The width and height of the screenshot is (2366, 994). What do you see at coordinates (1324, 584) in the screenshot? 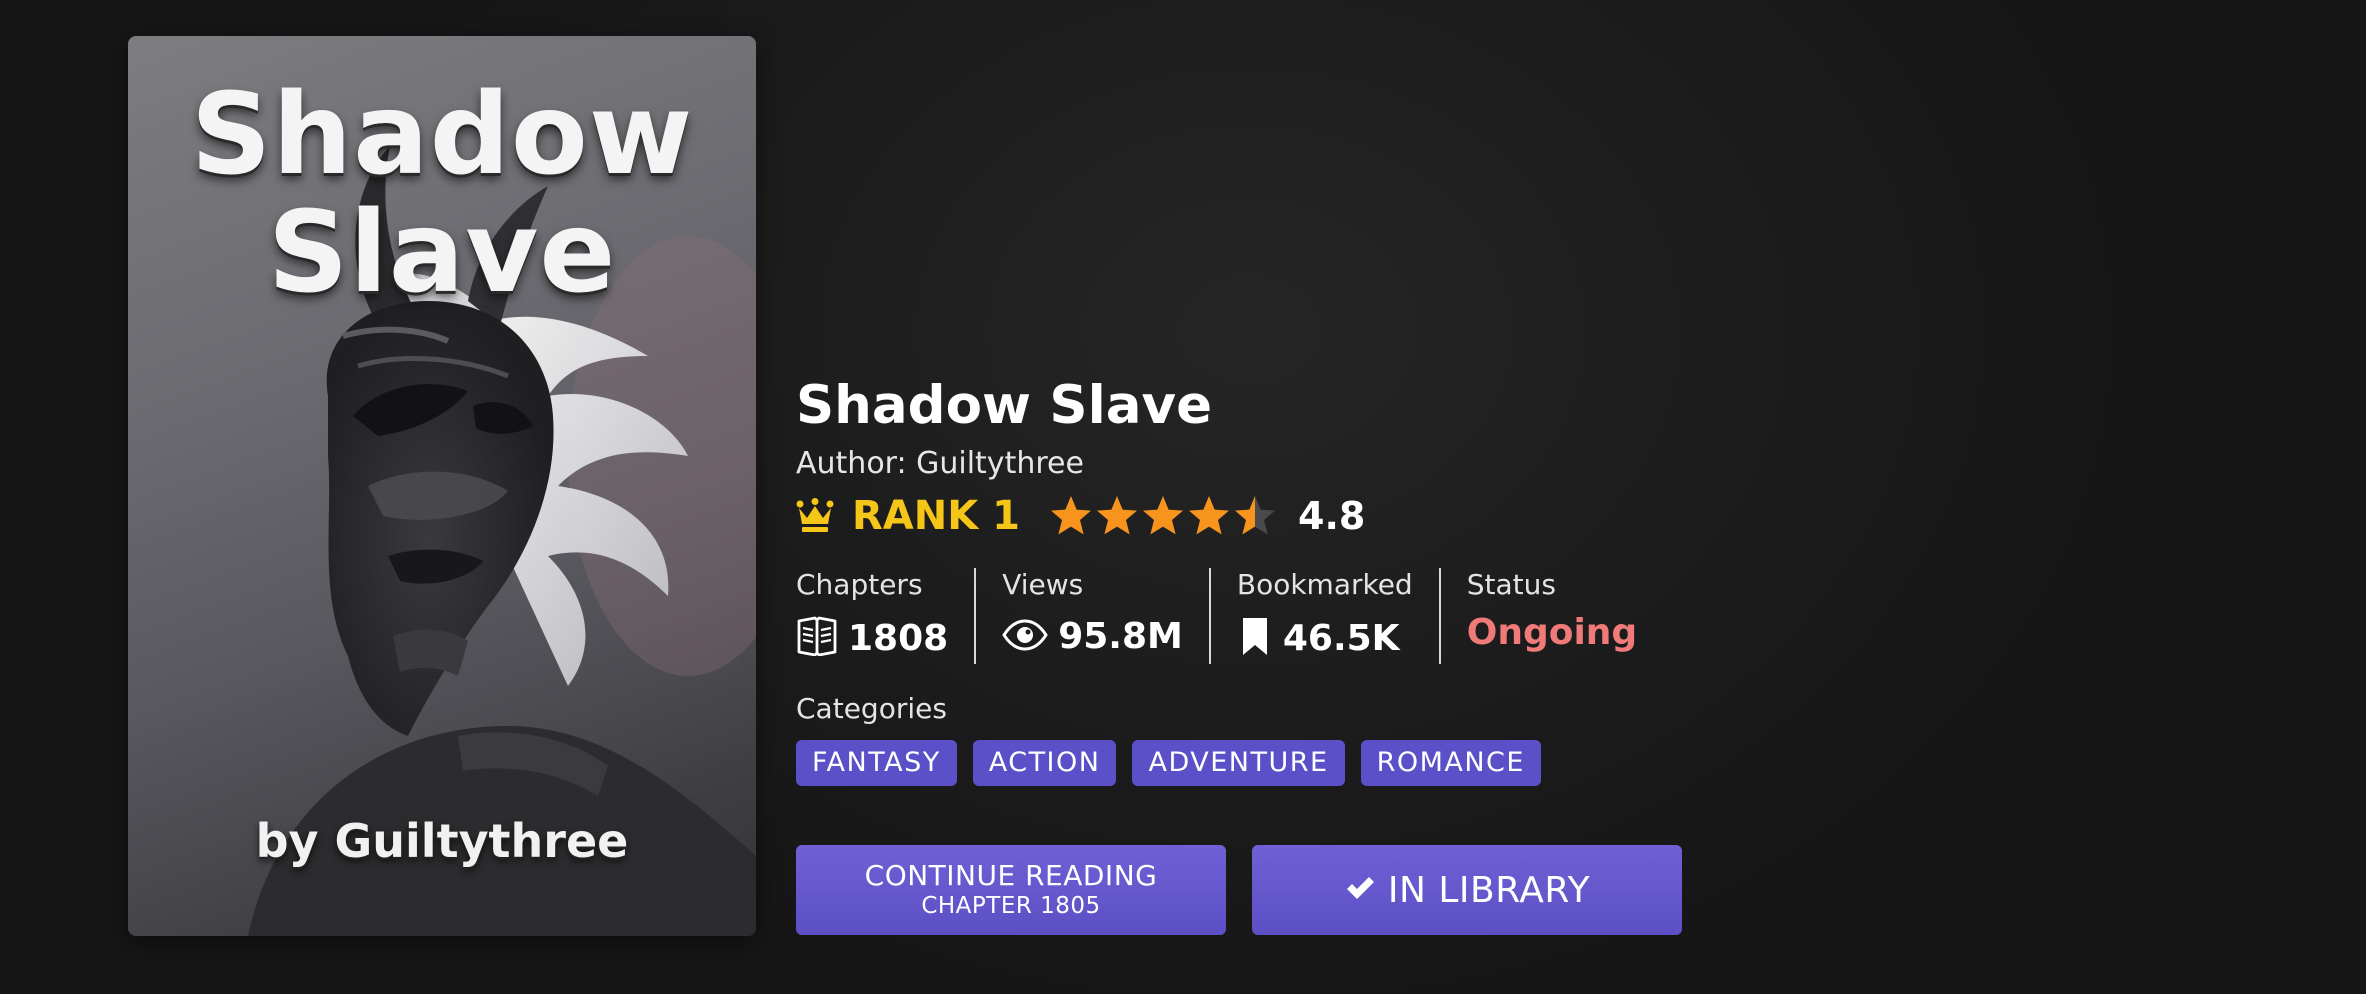
I see `stat-label: Bookmarked` at bounding box center [1324, 584].